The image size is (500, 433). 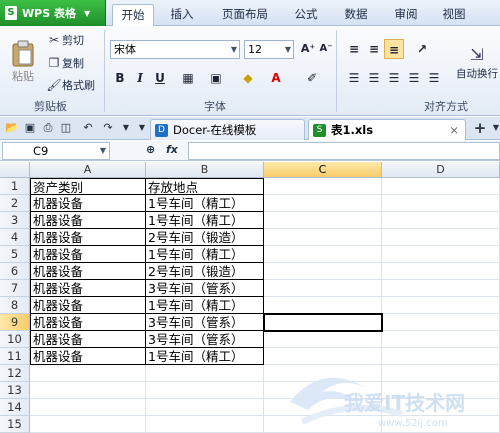 What do you see at coordinates (308, 49) in the screenshot?
I see `grow-font-button: A⁺` at bounding box center [308, 49].